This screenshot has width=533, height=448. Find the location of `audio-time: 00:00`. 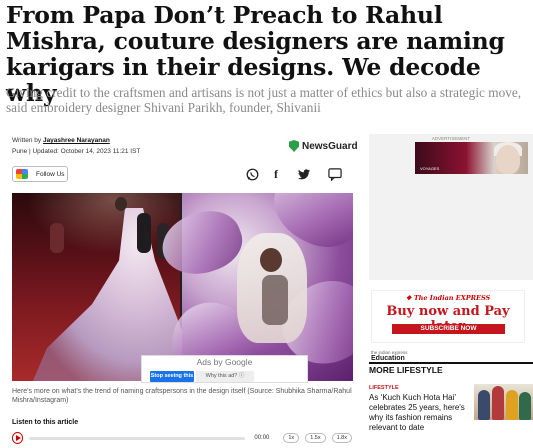

audio-time: 00:00 is located at coordinates (262, 438).